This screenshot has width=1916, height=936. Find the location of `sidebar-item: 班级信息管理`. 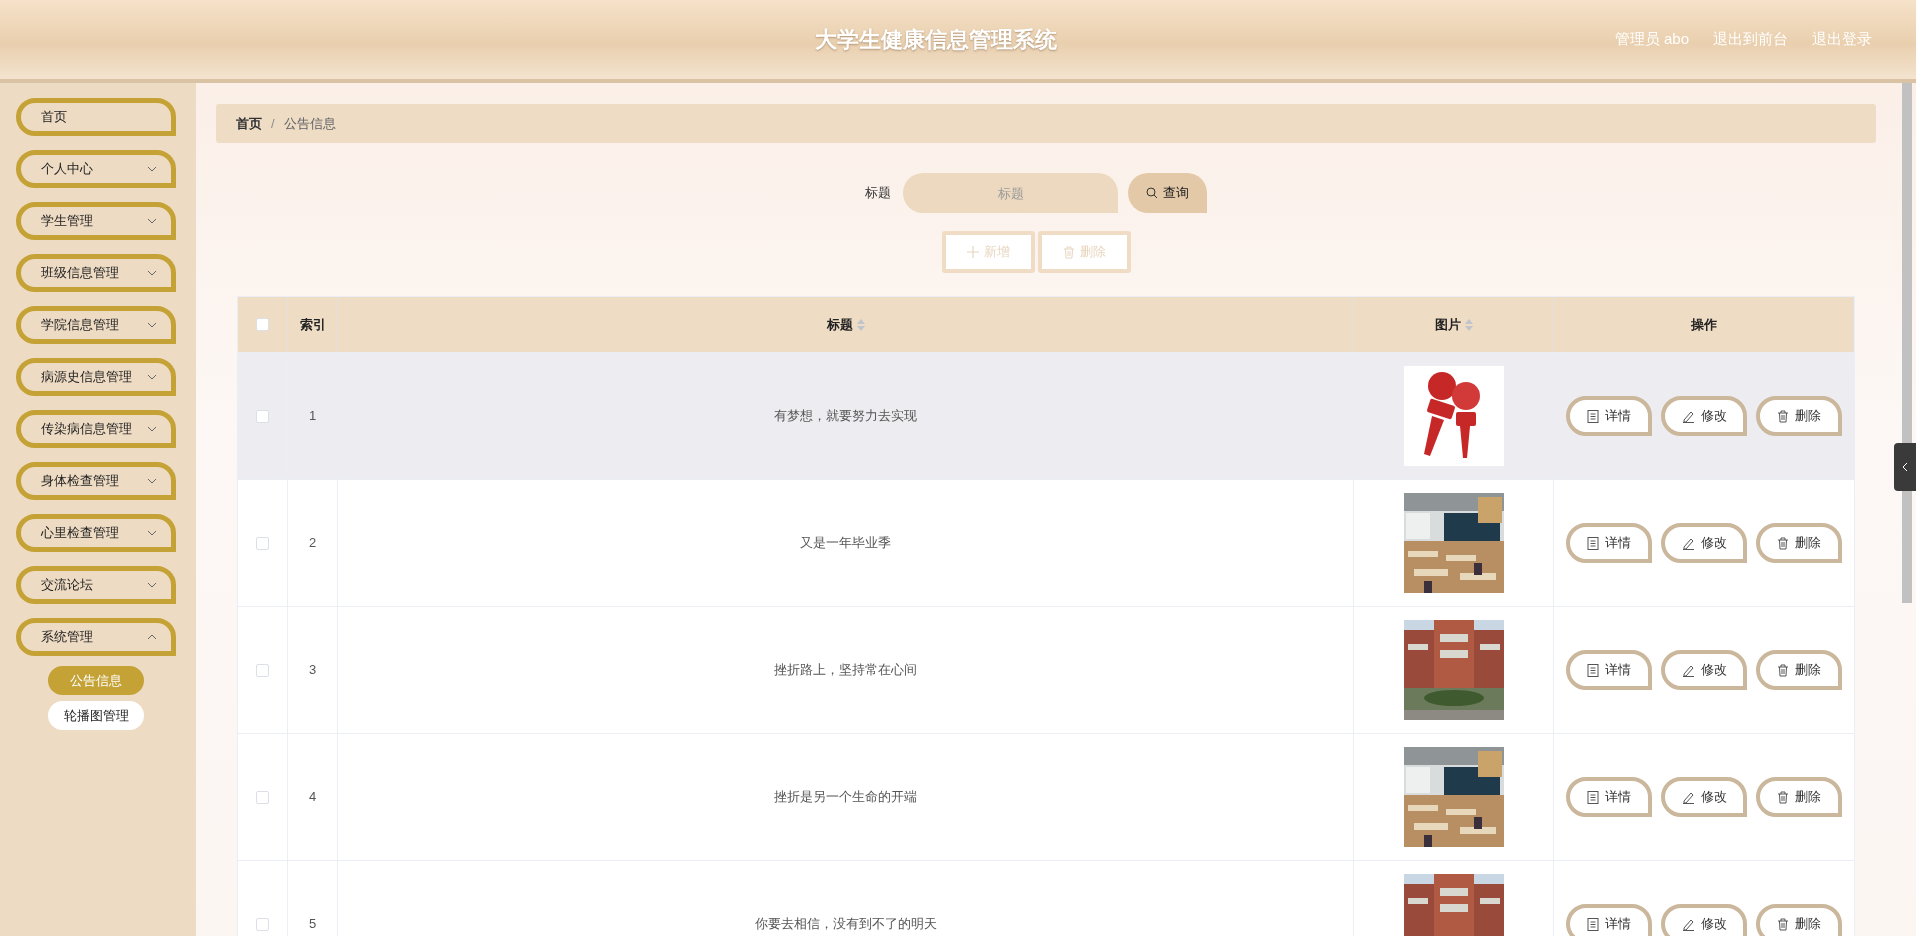

sidebar-item: 班级信息管理 is located at coordinates (96, 273).